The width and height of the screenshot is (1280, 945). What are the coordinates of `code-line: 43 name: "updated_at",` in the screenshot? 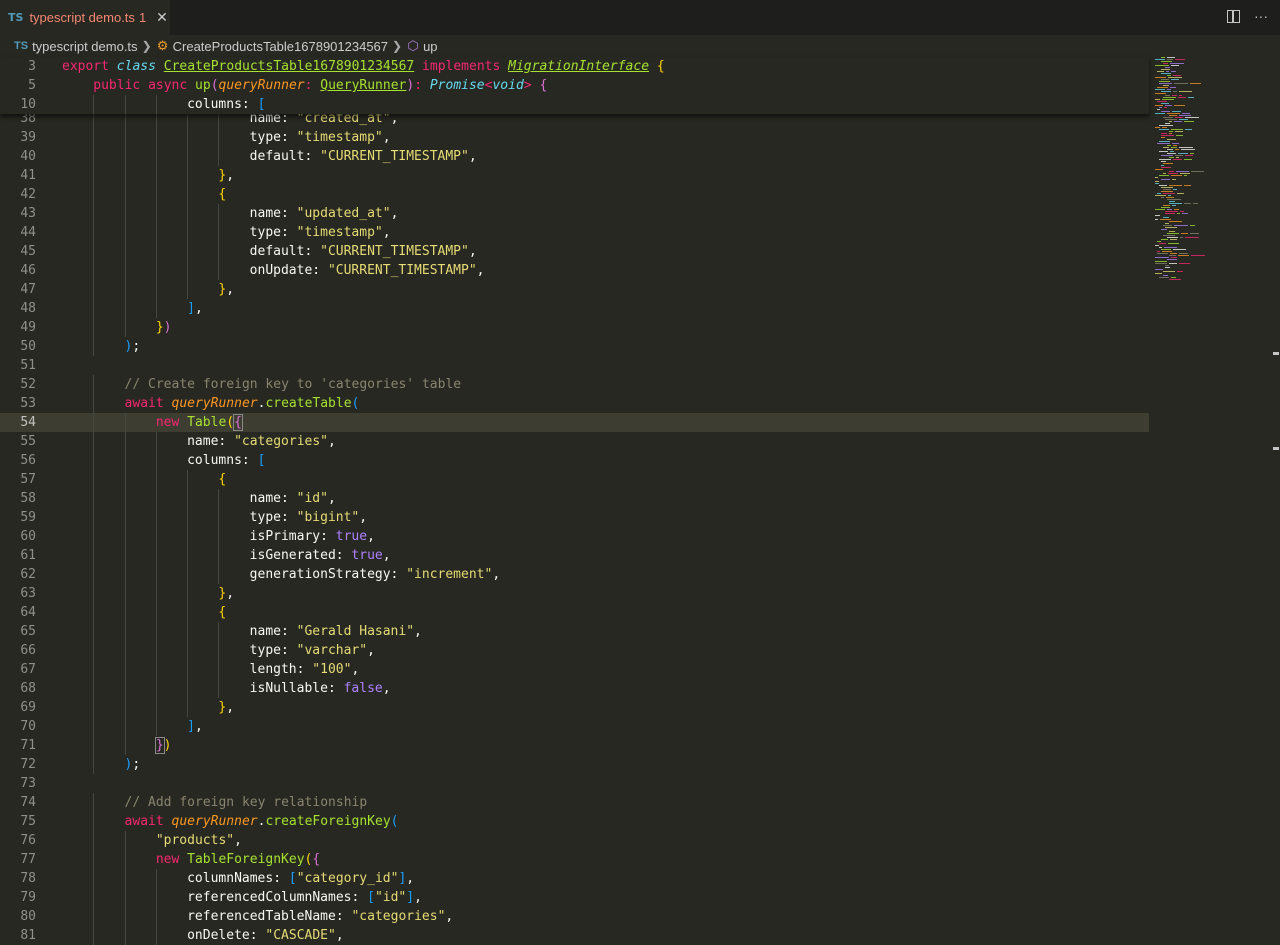 It's located at (574, 213).